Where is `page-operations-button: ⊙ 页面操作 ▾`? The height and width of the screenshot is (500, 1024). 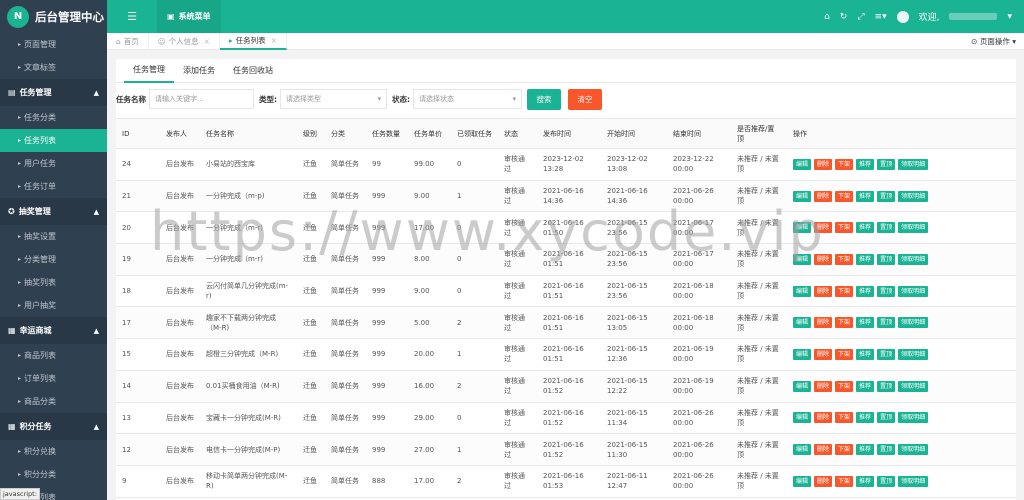
page-operations-button: ⊙ 页面操作 ▾ is located at coordinates (997, 41).